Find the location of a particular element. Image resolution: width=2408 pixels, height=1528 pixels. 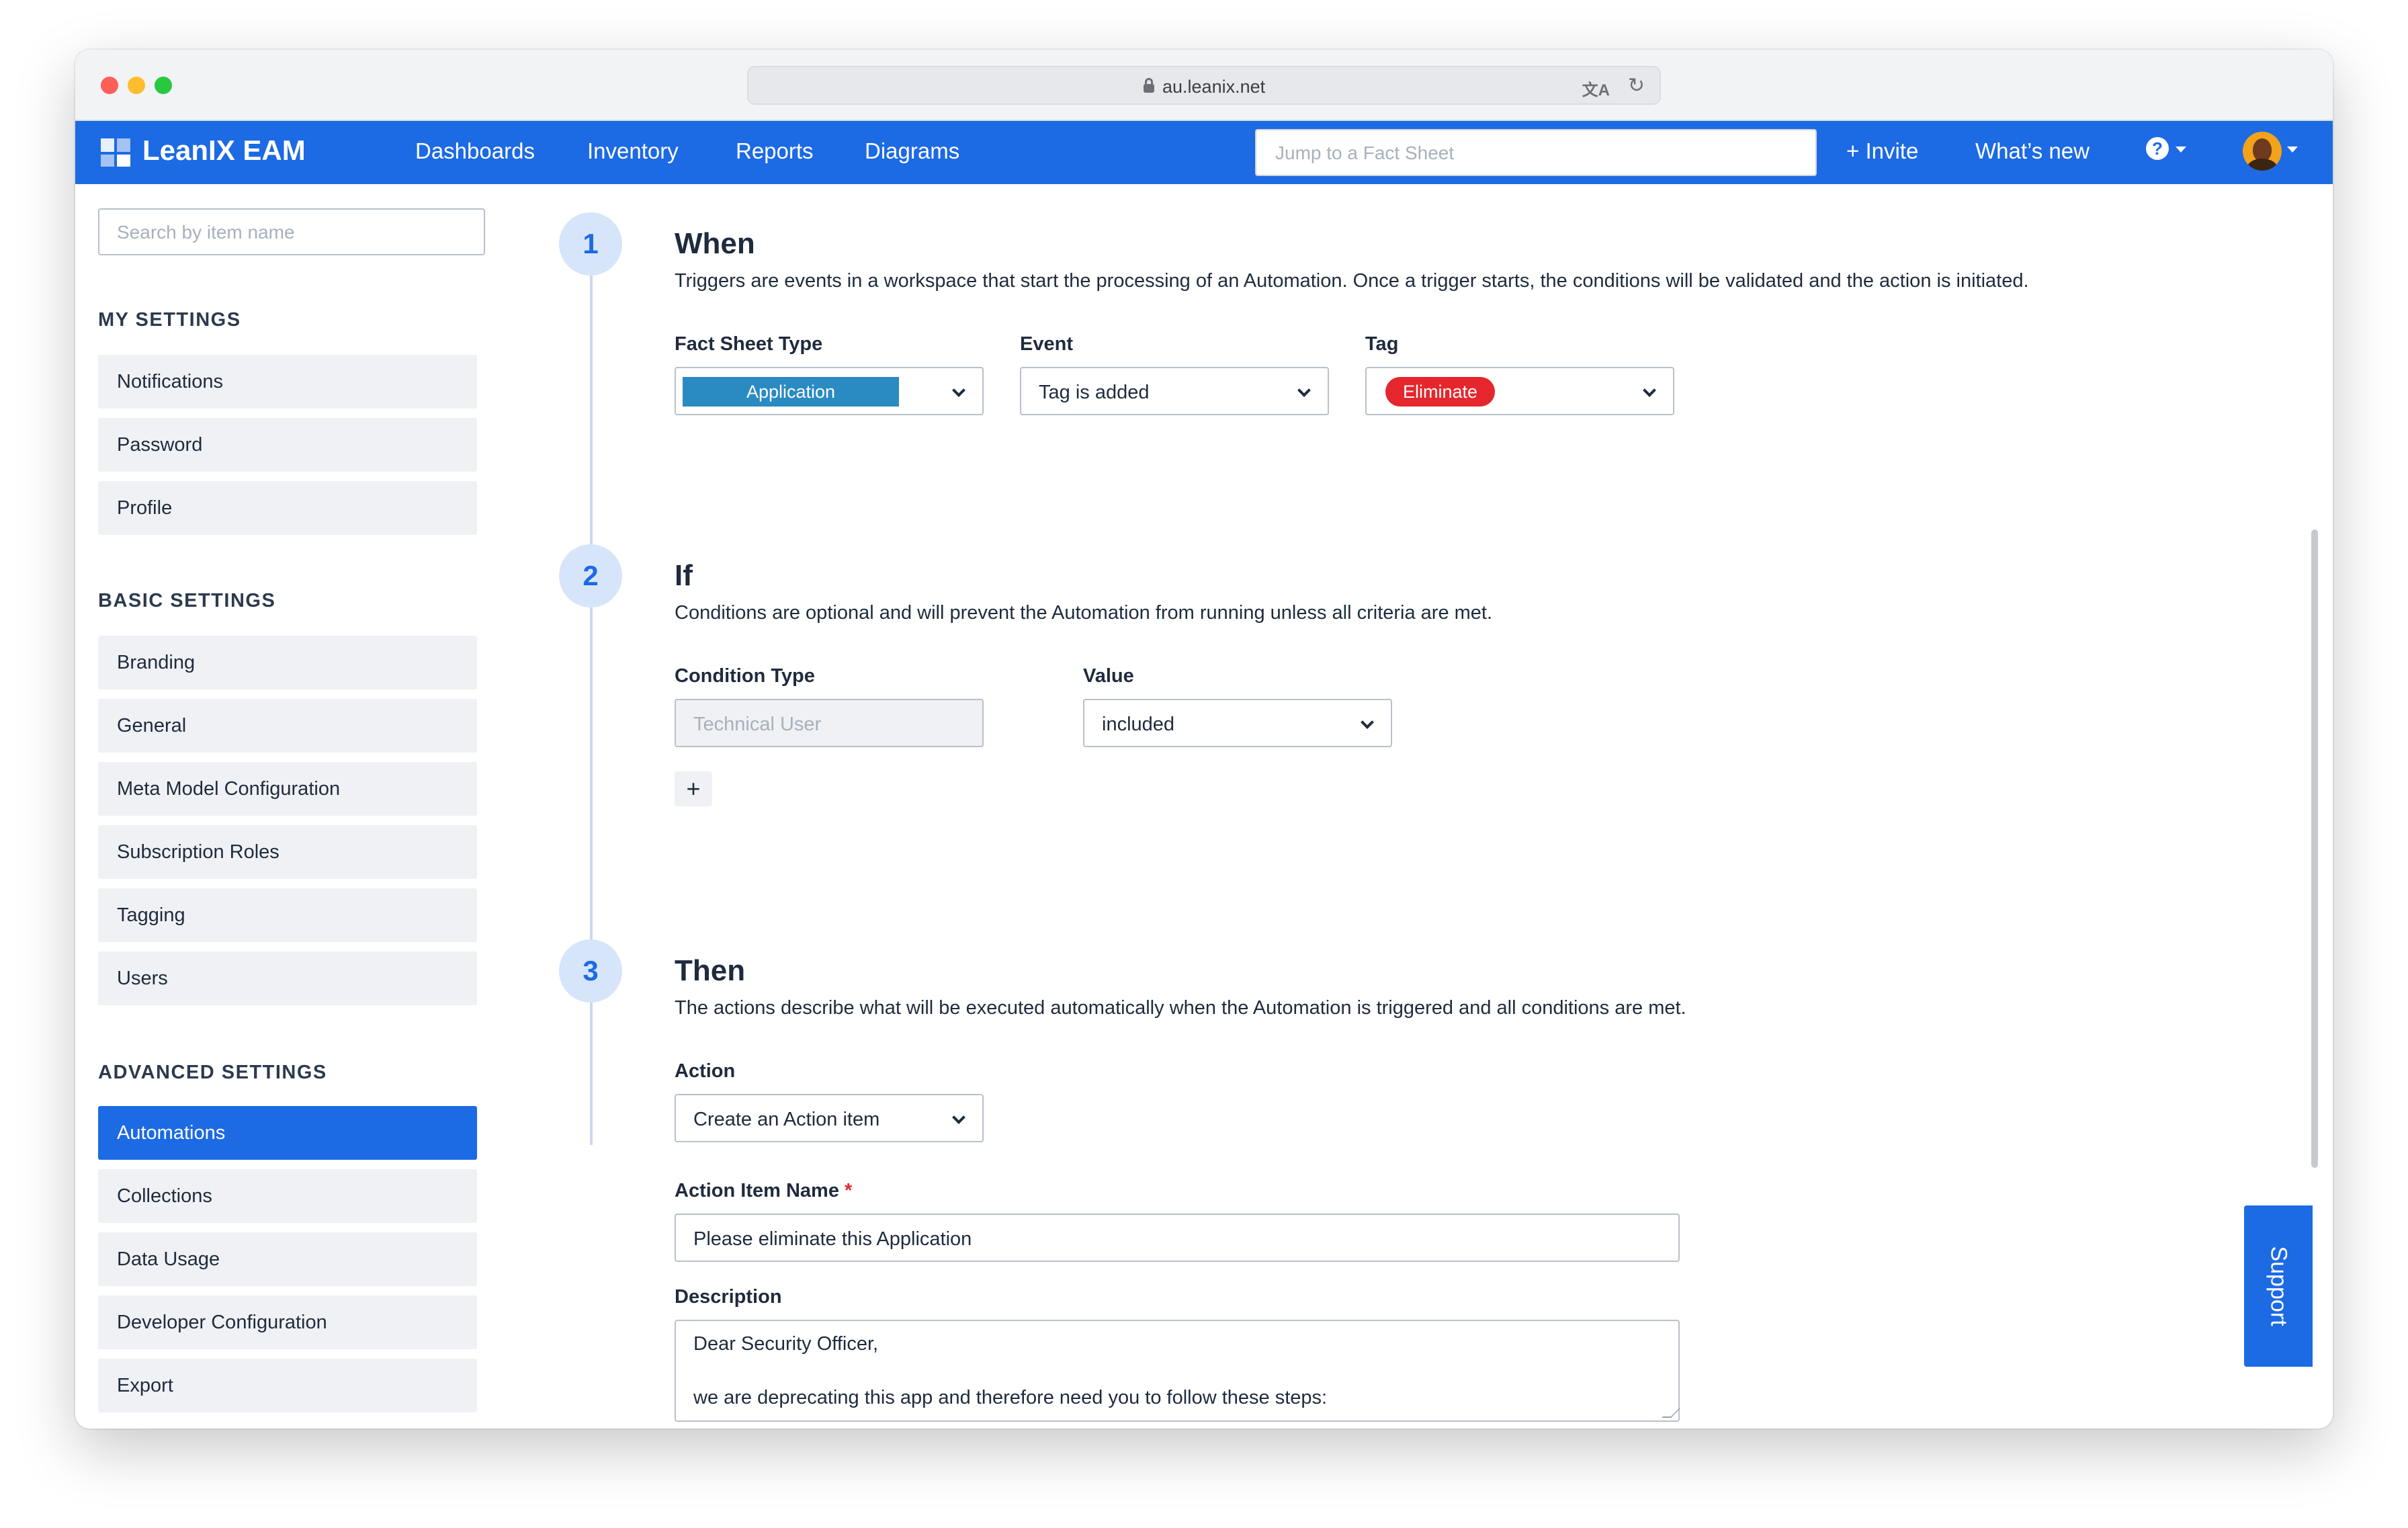

sidebar-item-export: Export is located at coordinates (287, 1385).